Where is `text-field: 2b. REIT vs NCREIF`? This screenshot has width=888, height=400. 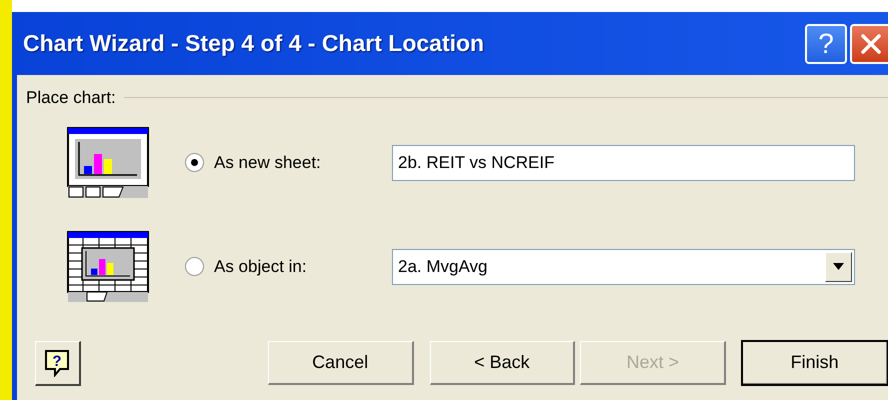 text-field: 2b. REIT vs NCREIF is located at coordinates (623, 162).